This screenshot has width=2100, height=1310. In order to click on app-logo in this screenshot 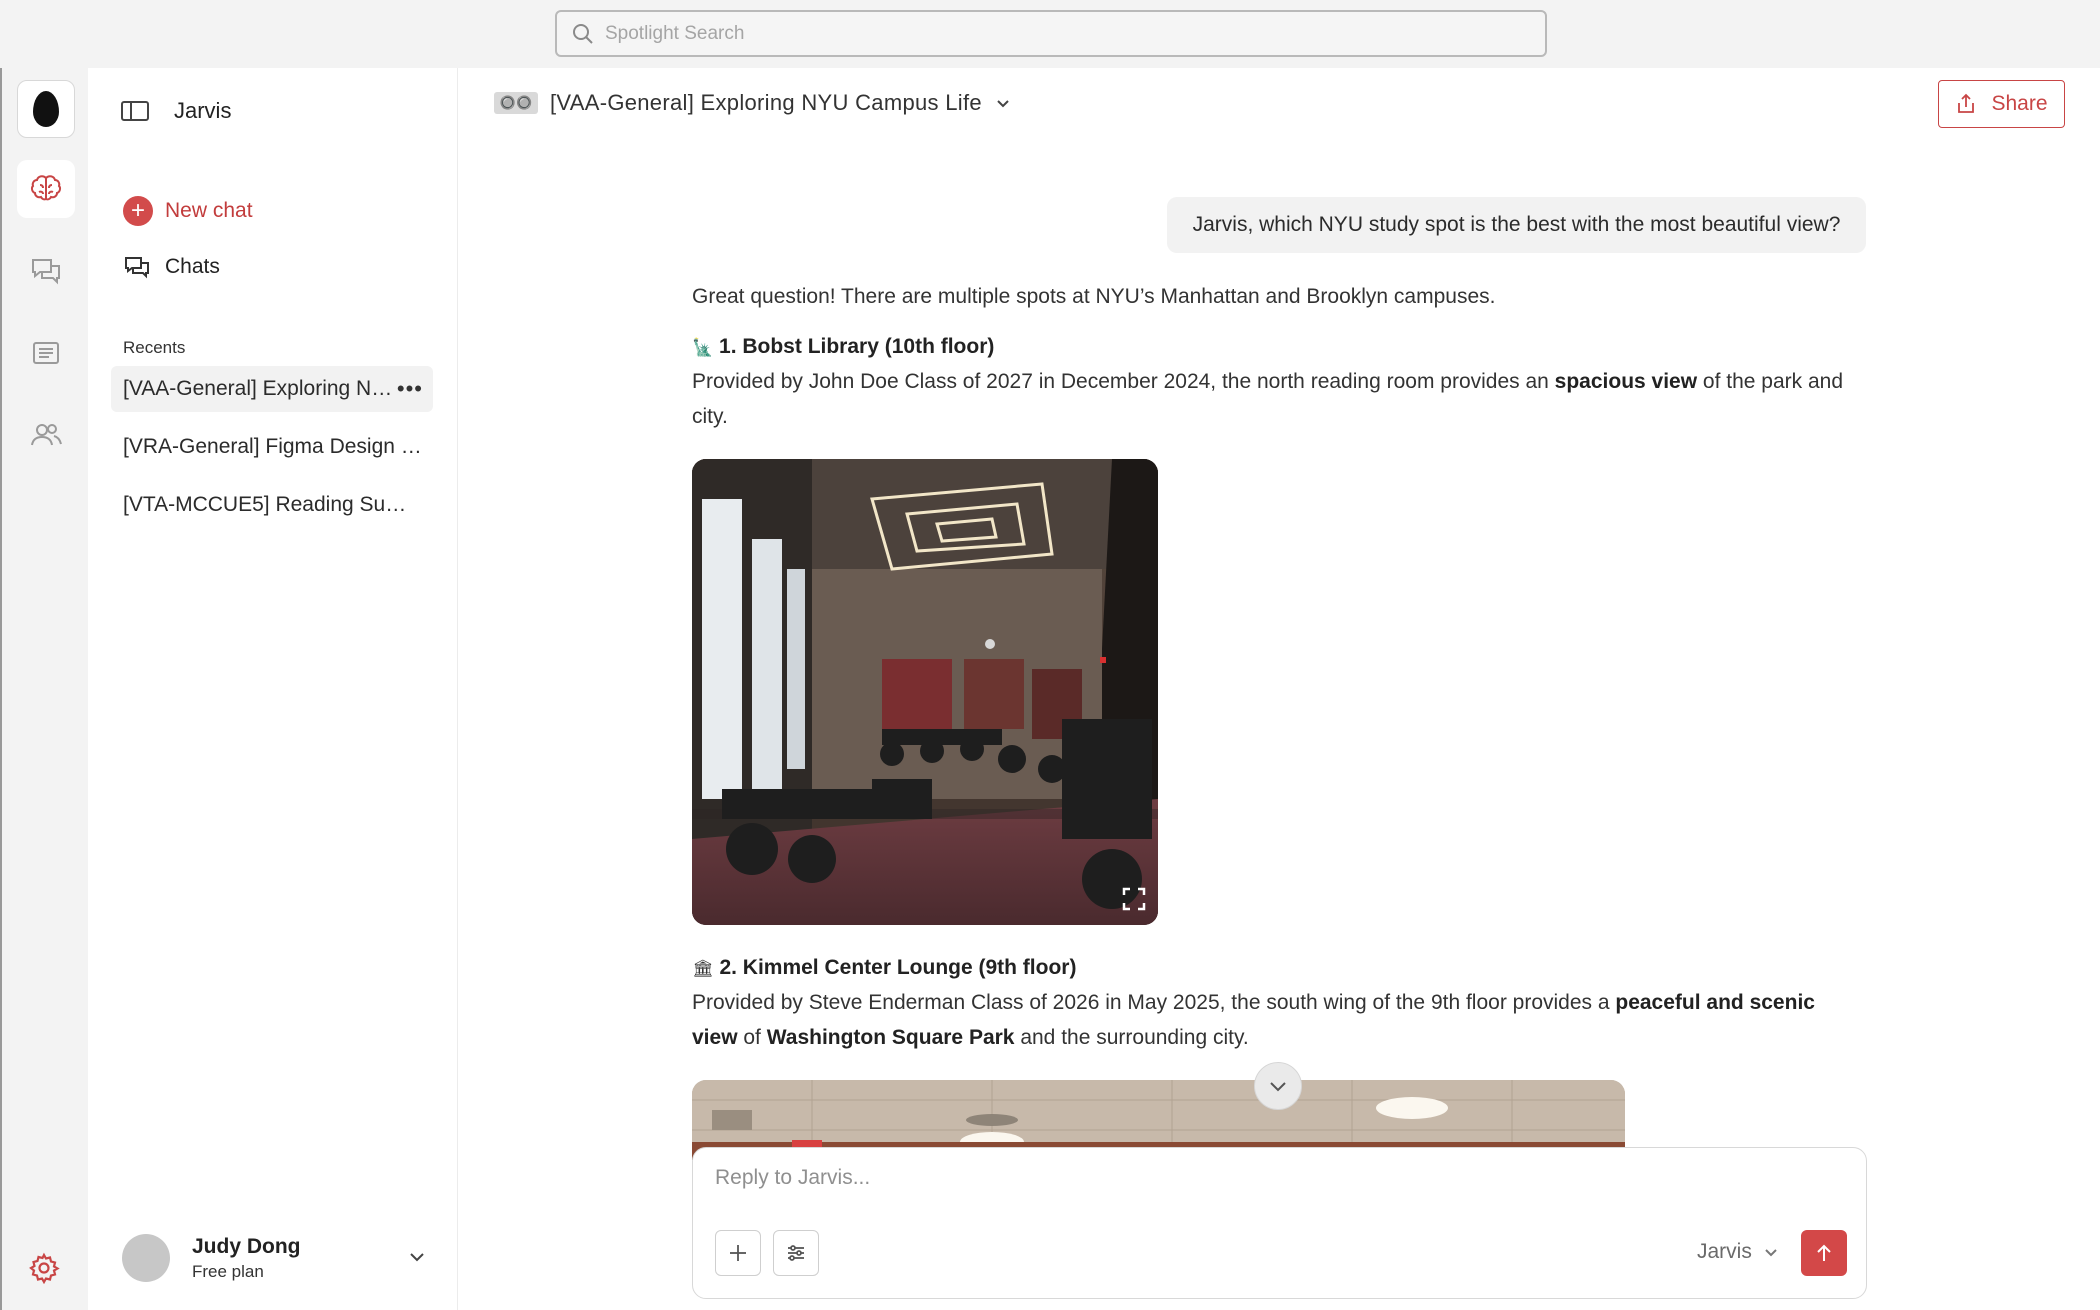, I will do `click(46, 109)`.